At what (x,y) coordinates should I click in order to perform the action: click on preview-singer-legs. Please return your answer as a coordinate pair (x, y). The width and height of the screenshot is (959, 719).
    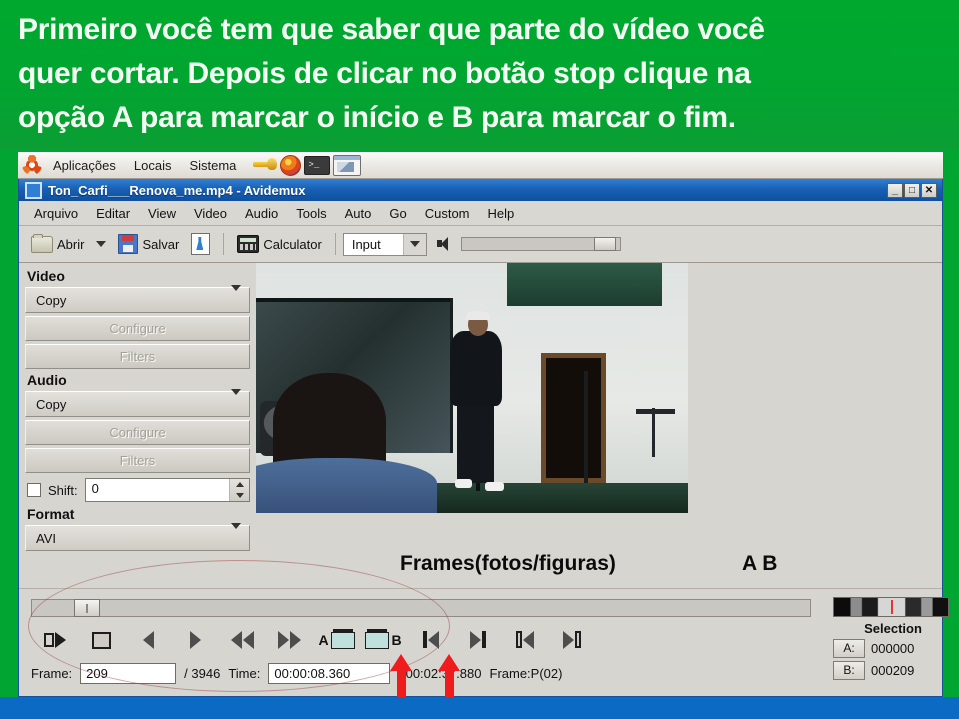
    Looking at the image, I should click on (476, 441).